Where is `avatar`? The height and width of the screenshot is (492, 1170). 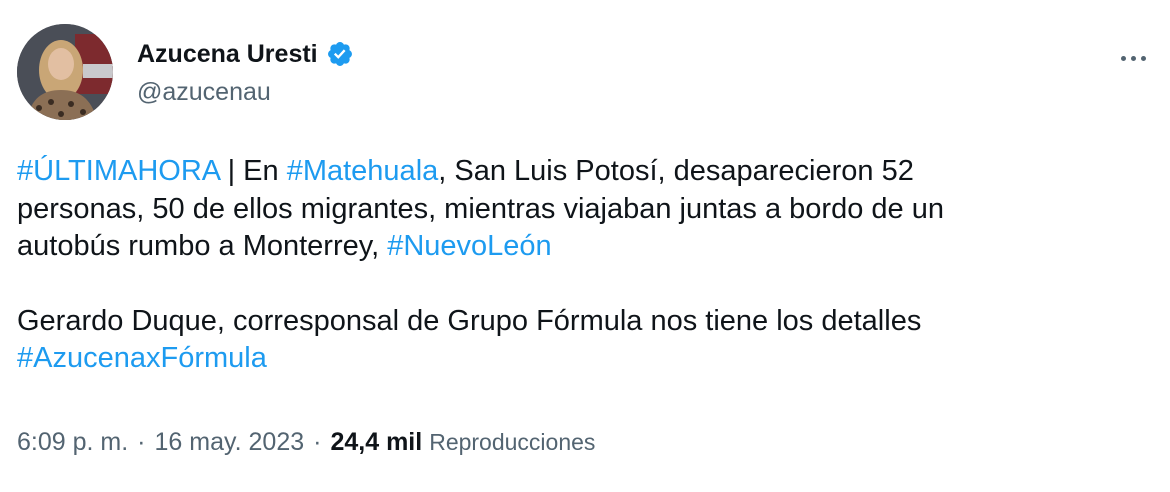 avatar is located at coordinates (65, 72).